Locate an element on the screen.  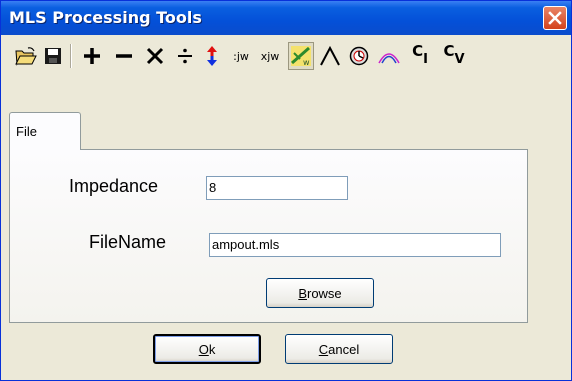
filename-field: ampout.mls is located at coordinates (355, 245).